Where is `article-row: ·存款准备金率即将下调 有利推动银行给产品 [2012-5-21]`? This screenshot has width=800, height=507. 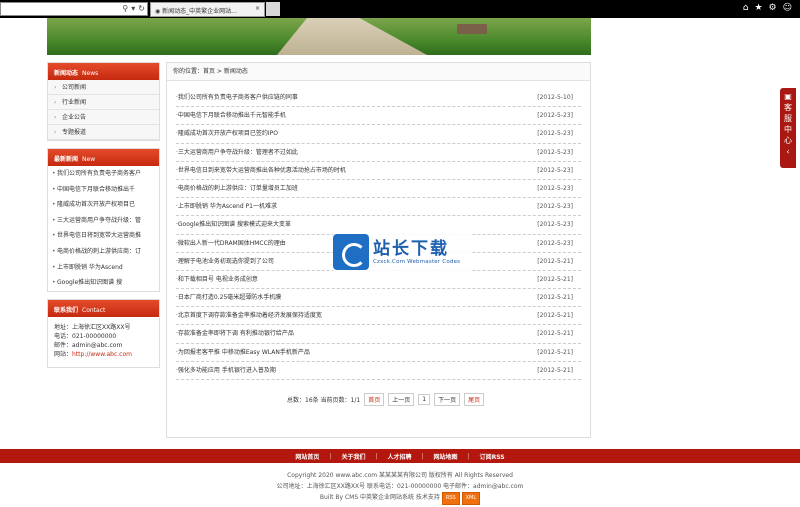
article-row: ·存款准备金率即将下调 有利推动银行给产品 [2012-5-21] is located at coordinates (378, 334).